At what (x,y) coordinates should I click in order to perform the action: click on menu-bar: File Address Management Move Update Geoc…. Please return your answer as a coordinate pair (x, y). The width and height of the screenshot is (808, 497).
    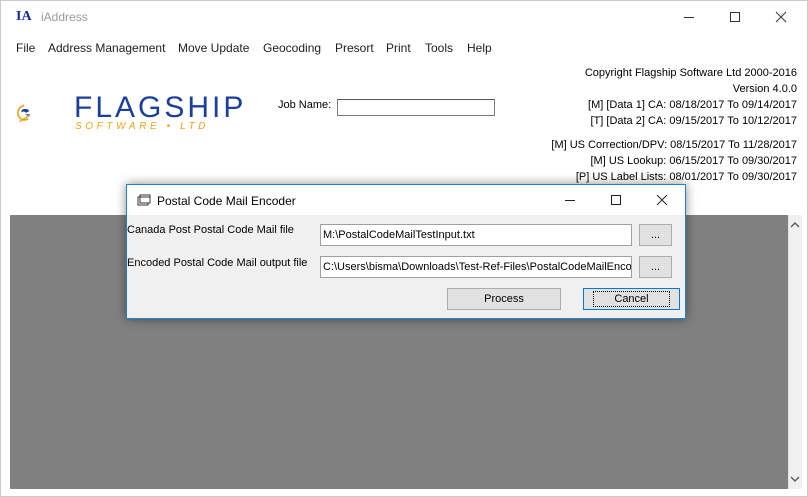
    Looking at the image, I should click on (404, 49).